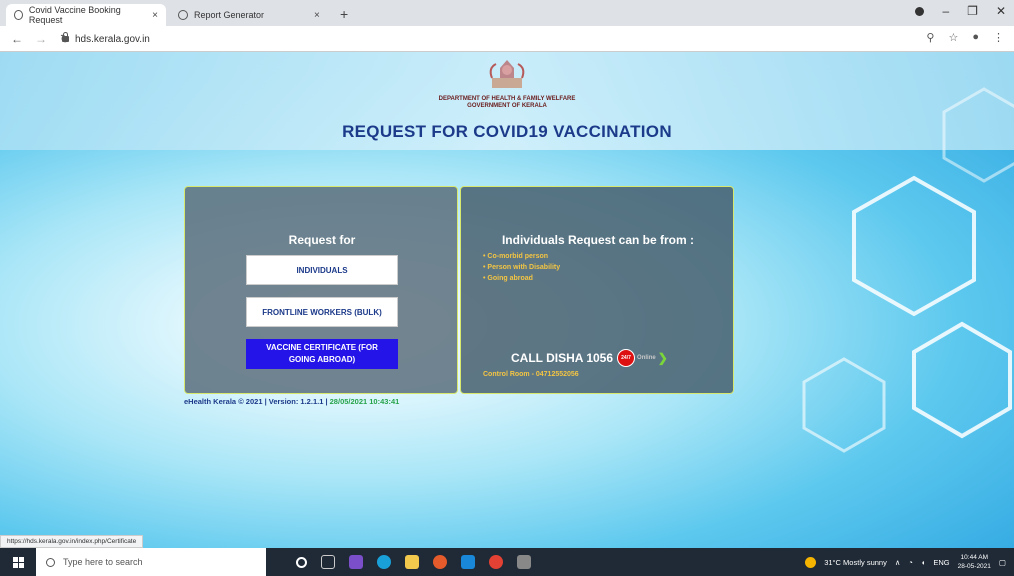 This screenshot has width=1014, height=576. Describe the element at coordinates (998, 37) in the screenshot. I see `menu-icon: ⋮` at that location.